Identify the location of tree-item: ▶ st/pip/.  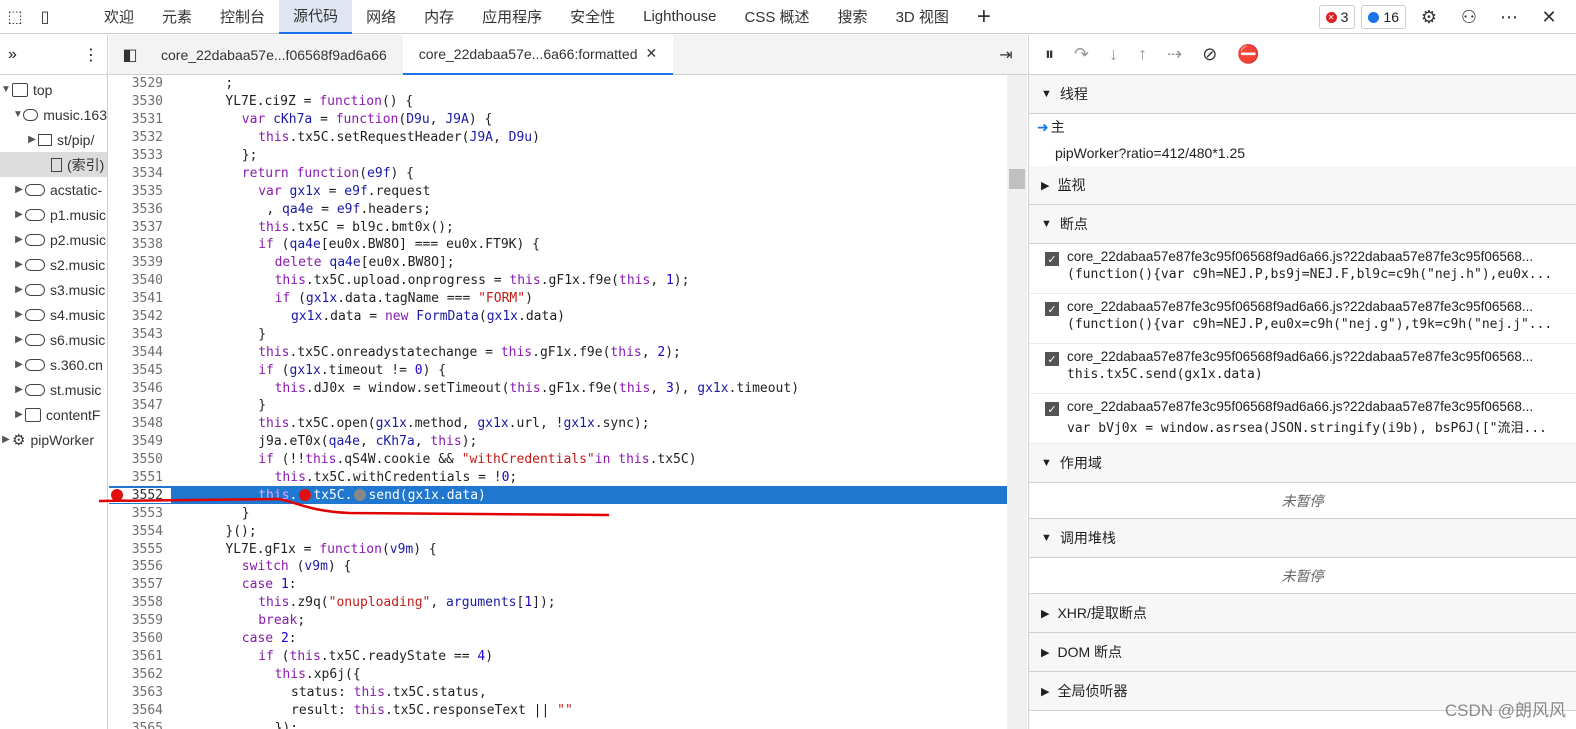
(53, 139).